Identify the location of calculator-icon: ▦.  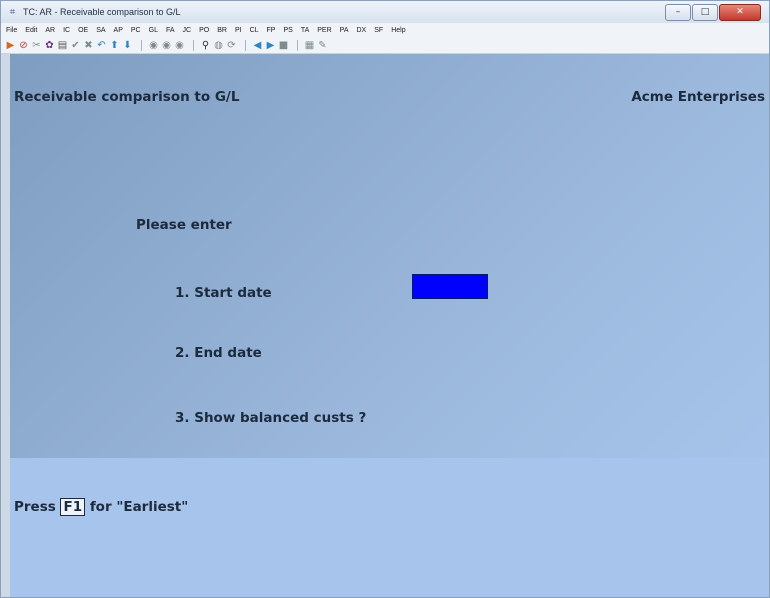
(309, 46).